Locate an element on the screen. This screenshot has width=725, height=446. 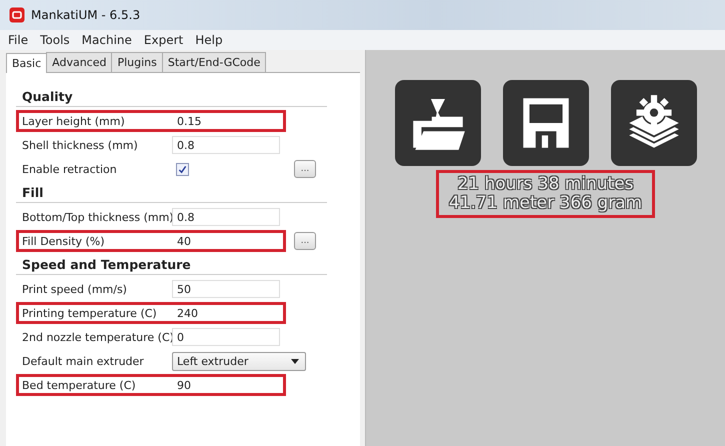
field-label: Bed temperature (C) is located at coordinates (79, 385).